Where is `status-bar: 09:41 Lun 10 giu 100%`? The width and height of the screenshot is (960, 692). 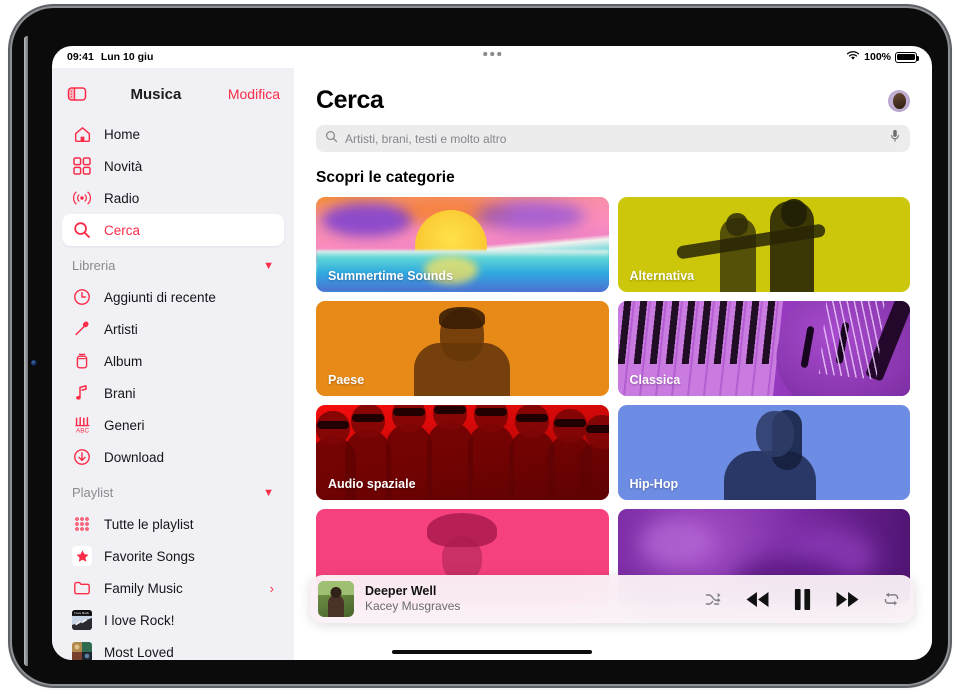
status-bar: 09:41 Lun 10 giu 100% is located at coordinates (492, 57).